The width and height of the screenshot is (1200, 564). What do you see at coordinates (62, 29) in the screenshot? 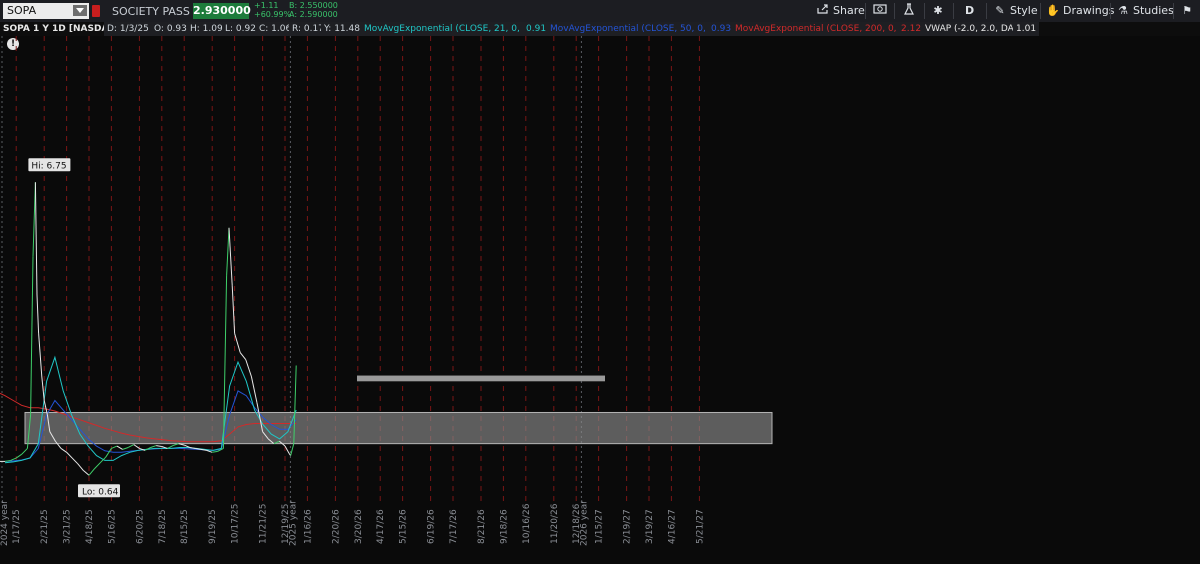
I see `chart-title: SOPA 1 Y 1D [NASDAQ]` at bounding box center [62, 29].